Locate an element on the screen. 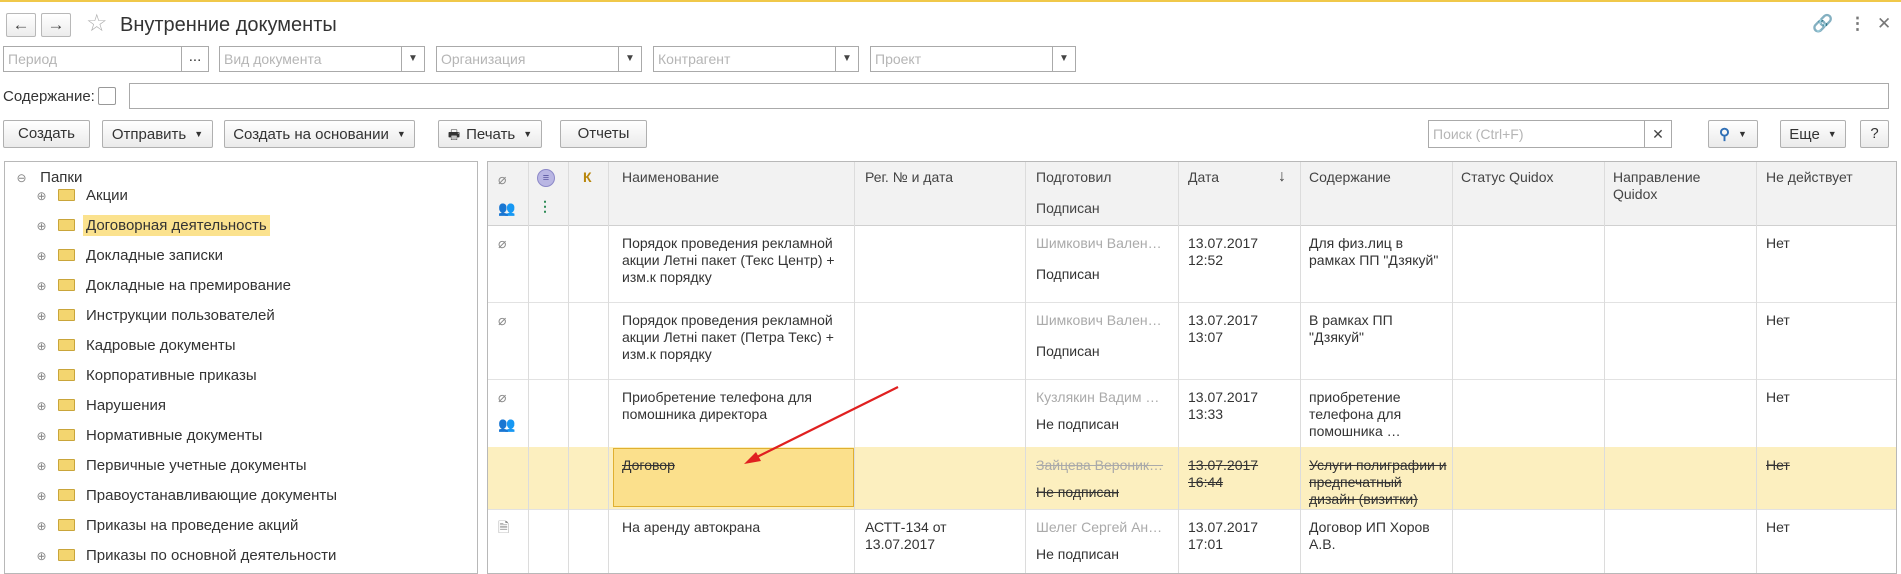  counterparty-field: Контрагент ▼ is located at coordinates (756, 59).